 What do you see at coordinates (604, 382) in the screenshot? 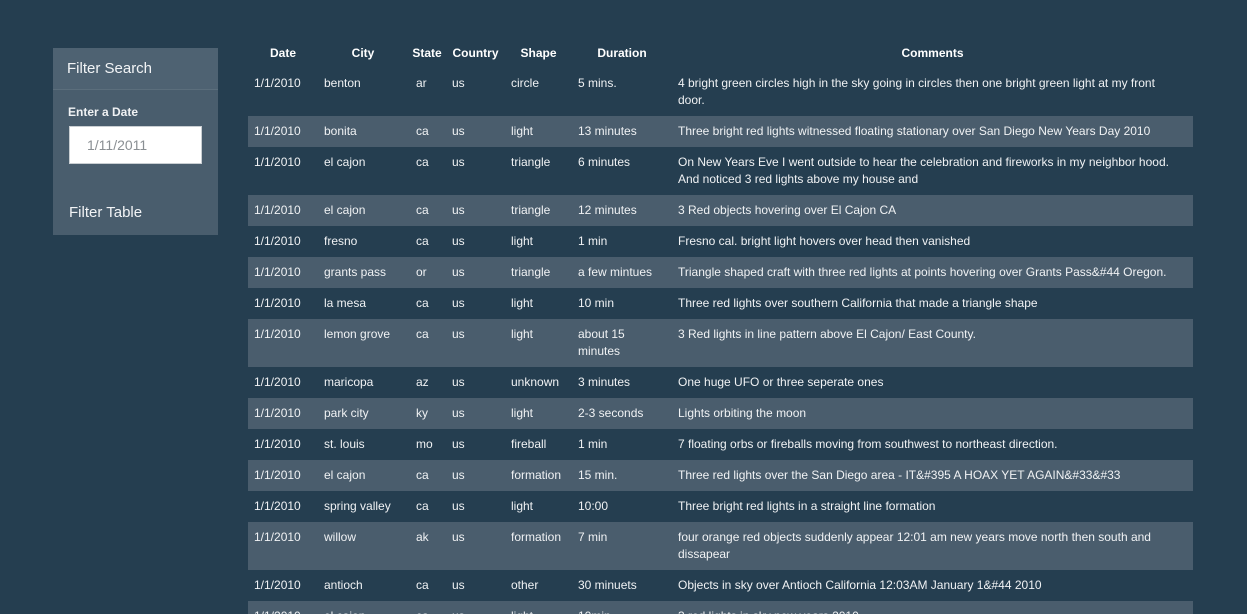
I see `cell-duration: 3 minutes` at bounding box center [604, 382].